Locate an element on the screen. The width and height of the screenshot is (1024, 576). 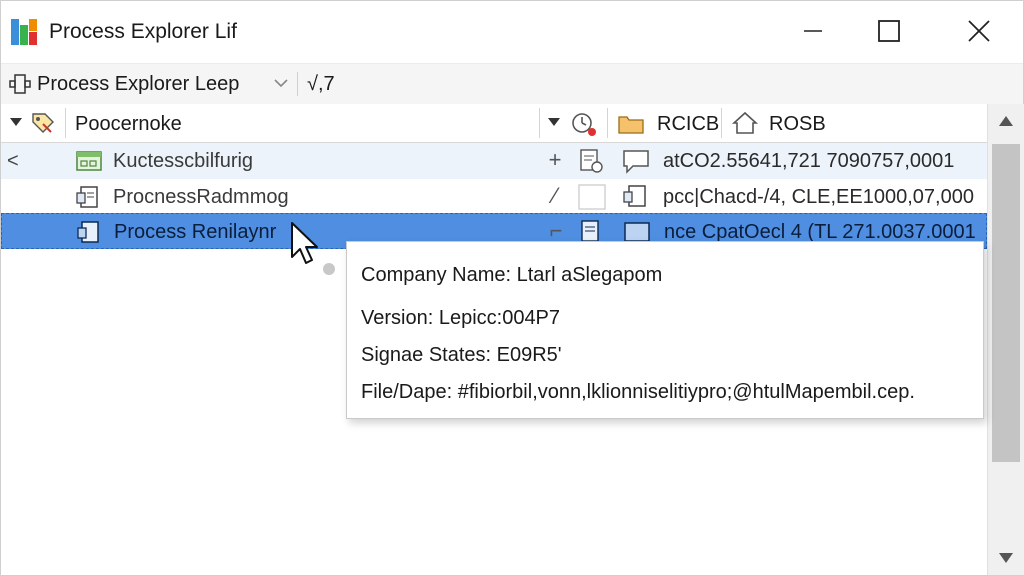
process-dropdown-button is located at coordinates (281, 83).